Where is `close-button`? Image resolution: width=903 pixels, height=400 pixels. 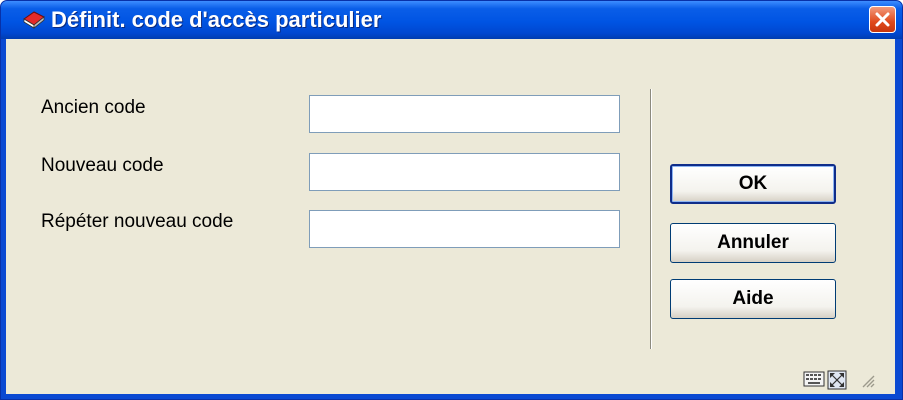 close-button is located at coordinates (882, 19).